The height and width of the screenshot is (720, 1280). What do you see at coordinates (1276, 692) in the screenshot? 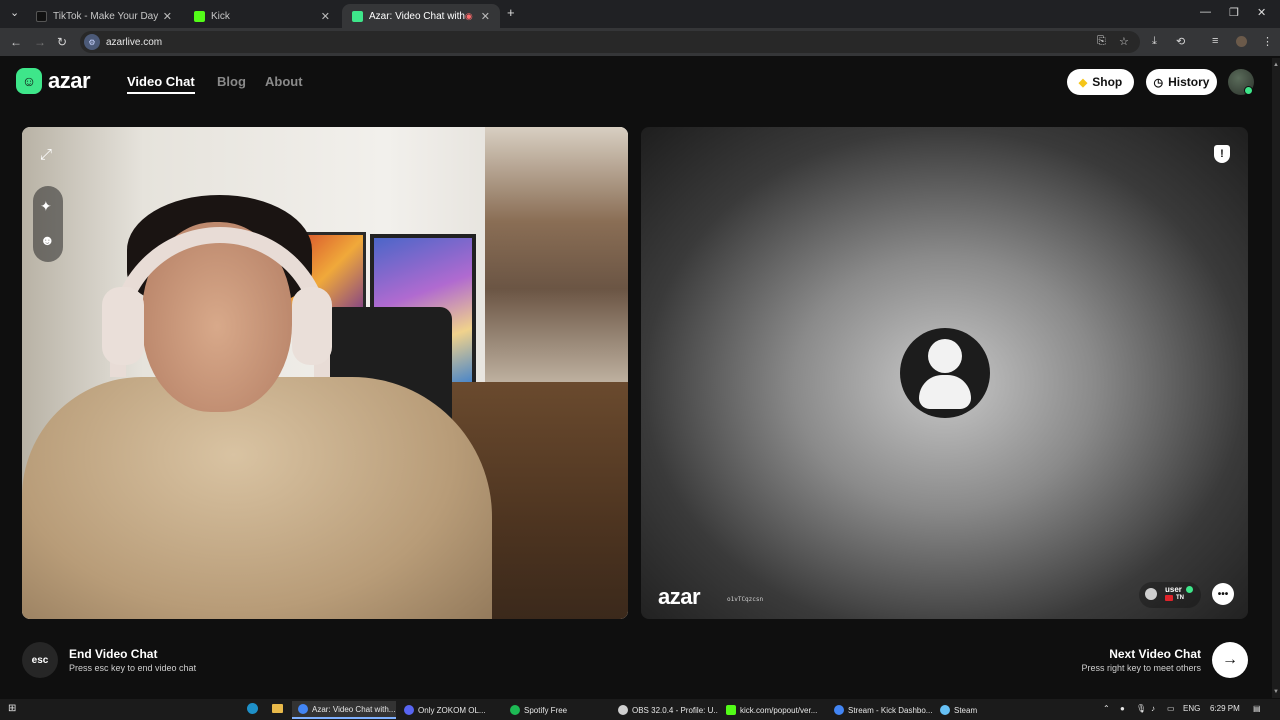
I see `scroll-down-icon: ▼` at bounding box center [1276, 692].